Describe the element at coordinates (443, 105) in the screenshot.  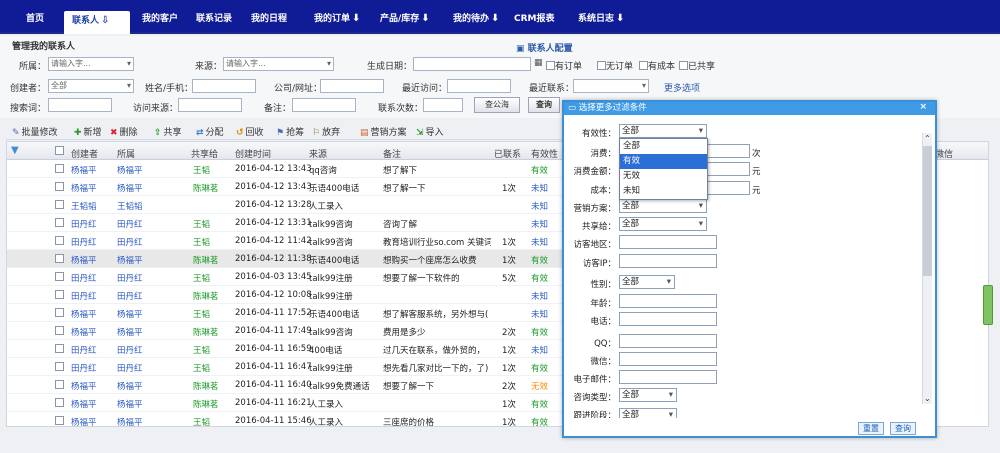
I see `contact-times-input` at that location.